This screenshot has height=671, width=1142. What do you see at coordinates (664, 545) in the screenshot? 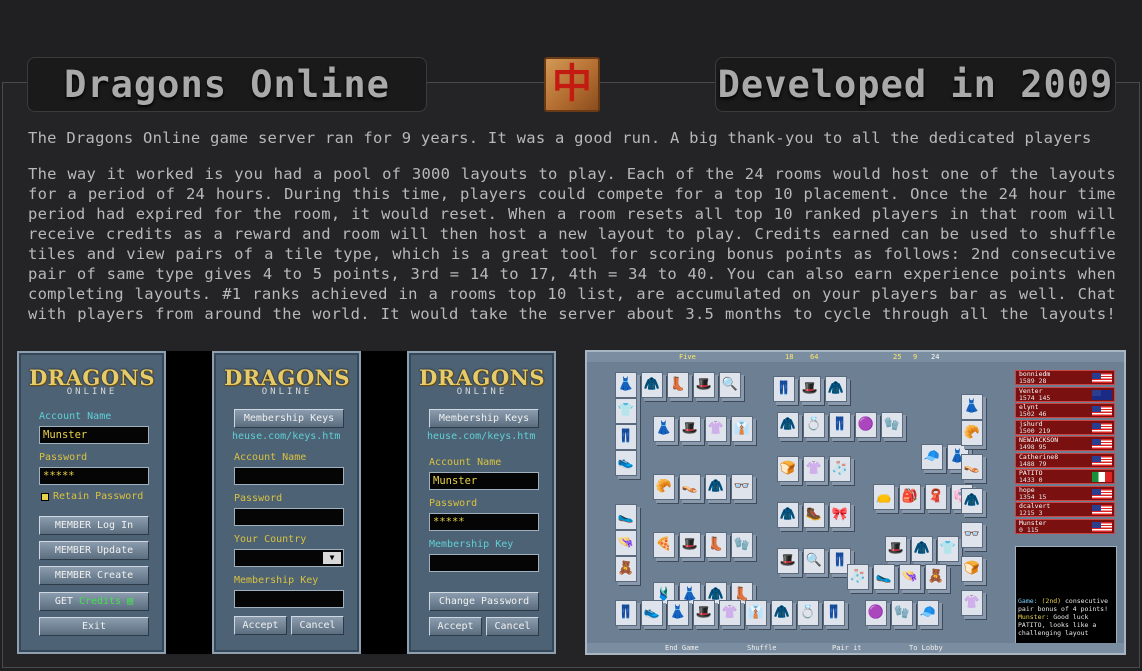
I see `mahjong-tile: 🍕` at bounding box center [664, 545].